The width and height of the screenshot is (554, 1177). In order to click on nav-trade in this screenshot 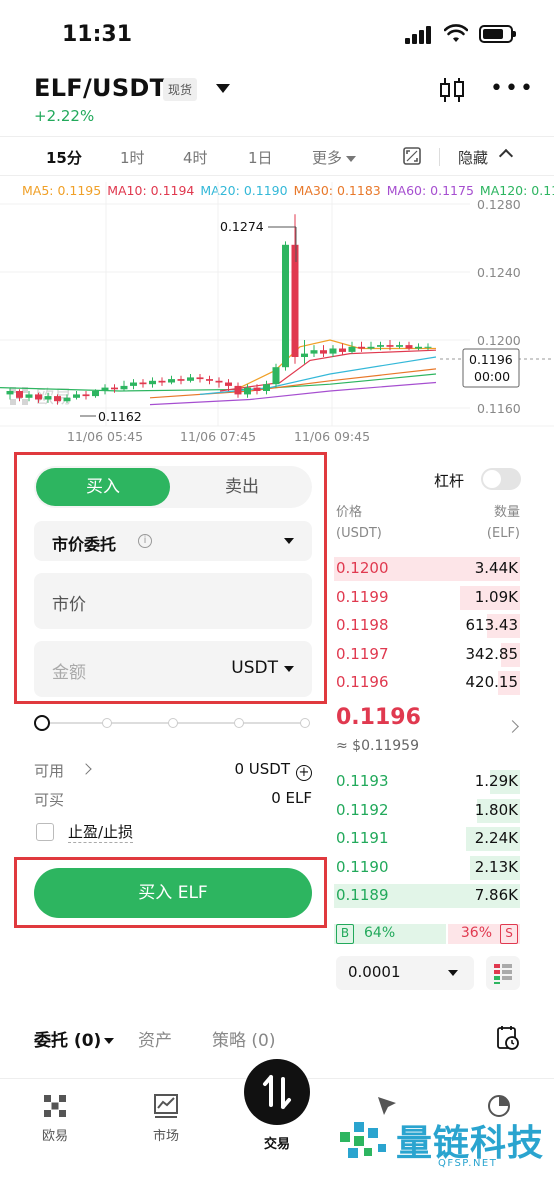, I will do `click(277, 1092)`.